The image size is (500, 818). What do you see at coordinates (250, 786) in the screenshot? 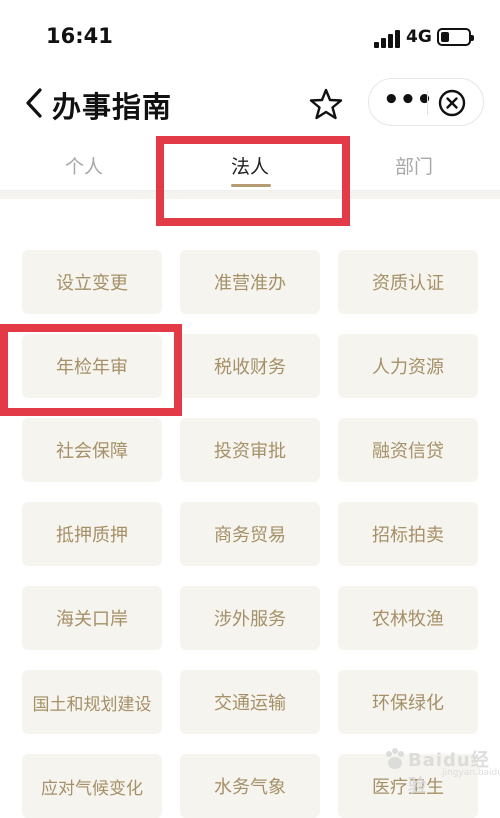
I see `category-item: 水务气象` at bounding box center [250, 786].